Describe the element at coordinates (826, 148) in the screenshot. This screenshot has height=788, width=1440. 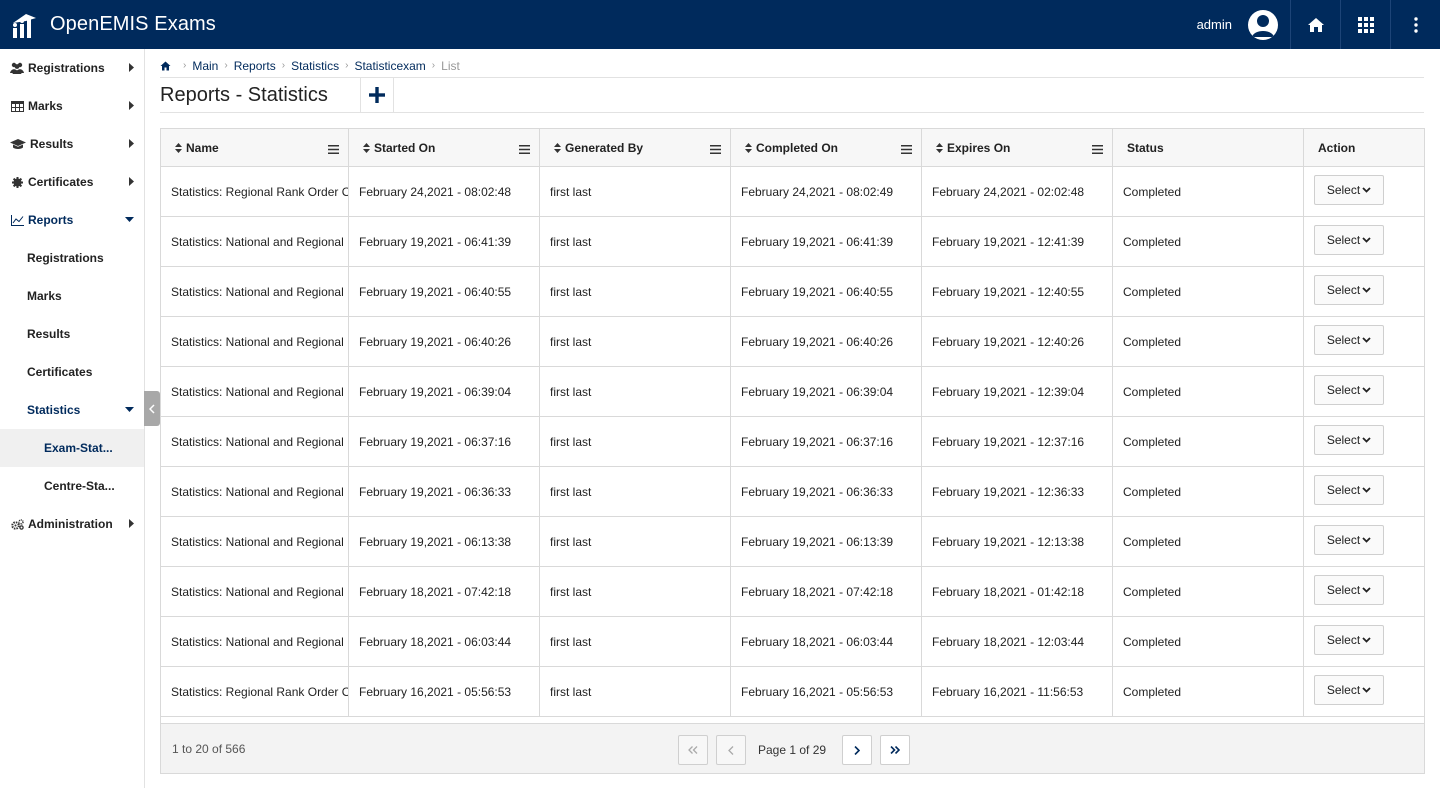
I see `column-header-completed-on: Completed On` at that location.